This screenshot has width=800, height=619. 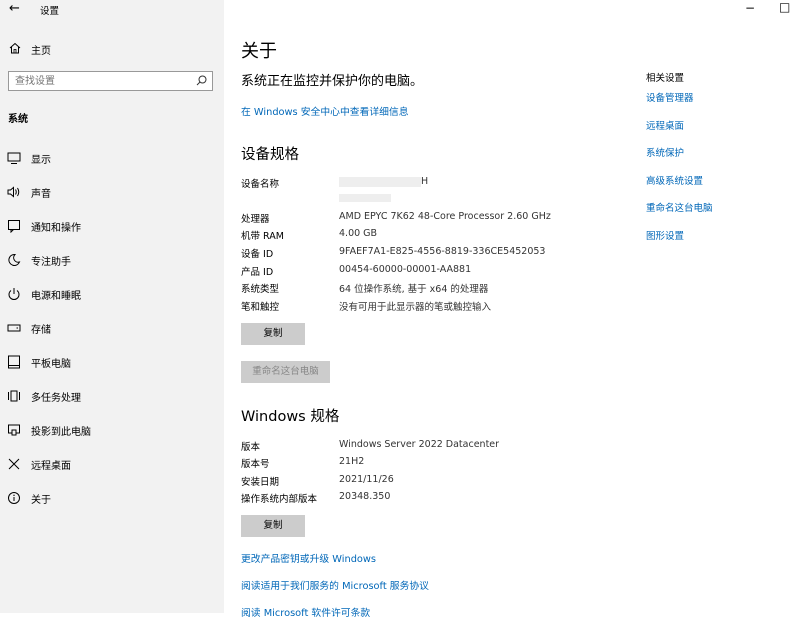 I want to click on sidebar-item-label: 主页, so click(x=41, y=51).